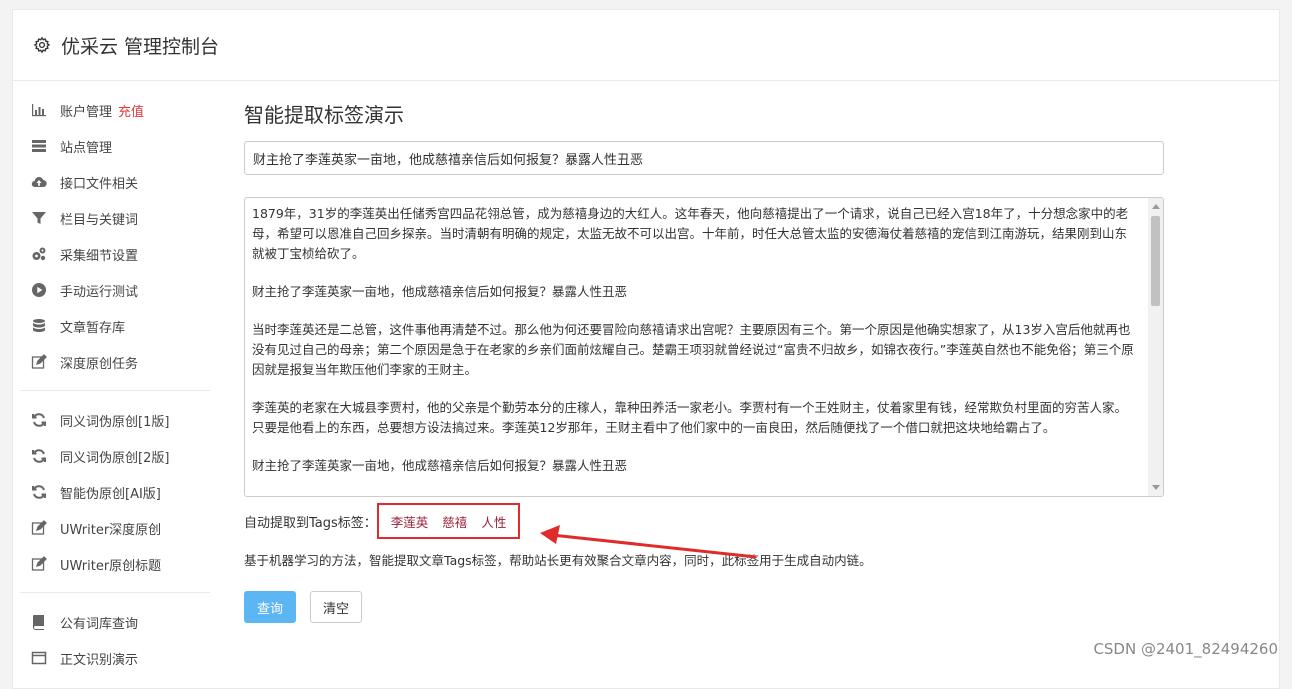 The width and height of the screenshot is (1292, 689). What do you see at coordinates (93, 328) in the screenshot?
I see `sidebar-item-label: 文章暂存库` at bounding box center [93, 328].